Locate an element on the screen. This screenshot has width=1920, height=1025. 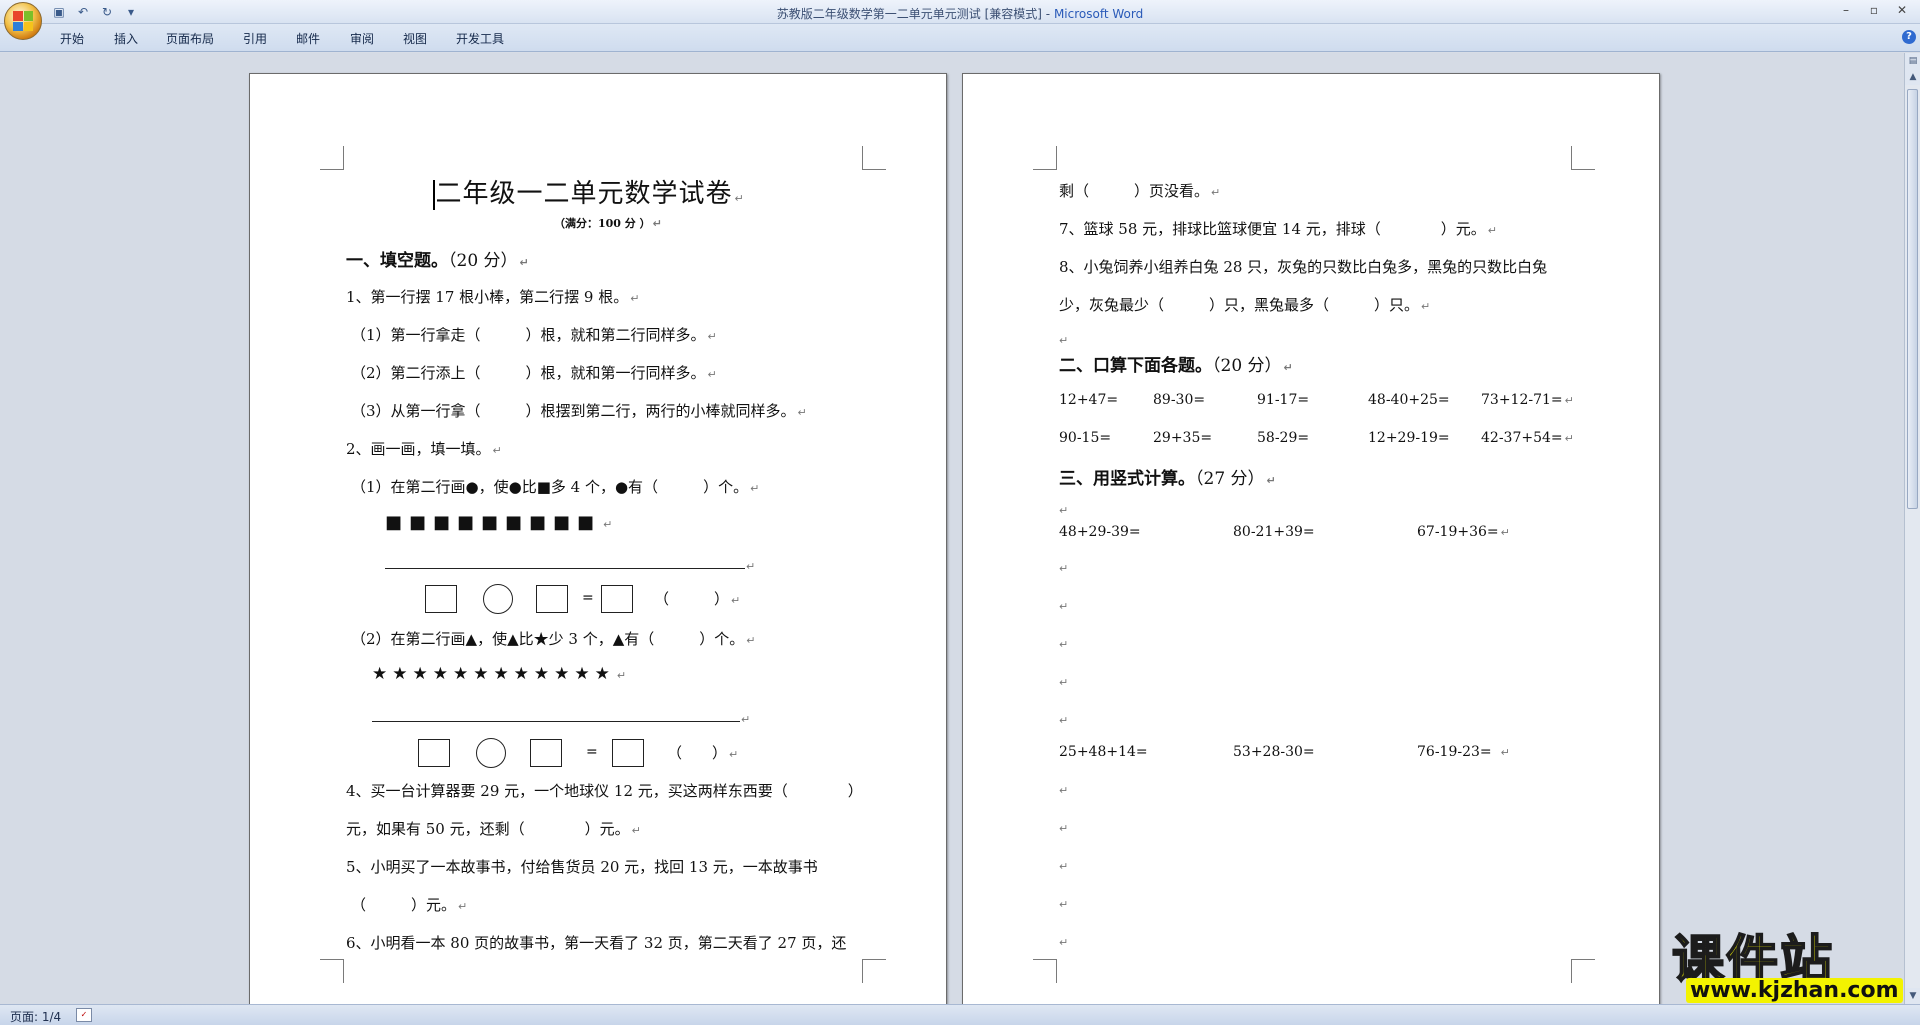
close-icon: ✕ is located at coordinates (1902, 10).